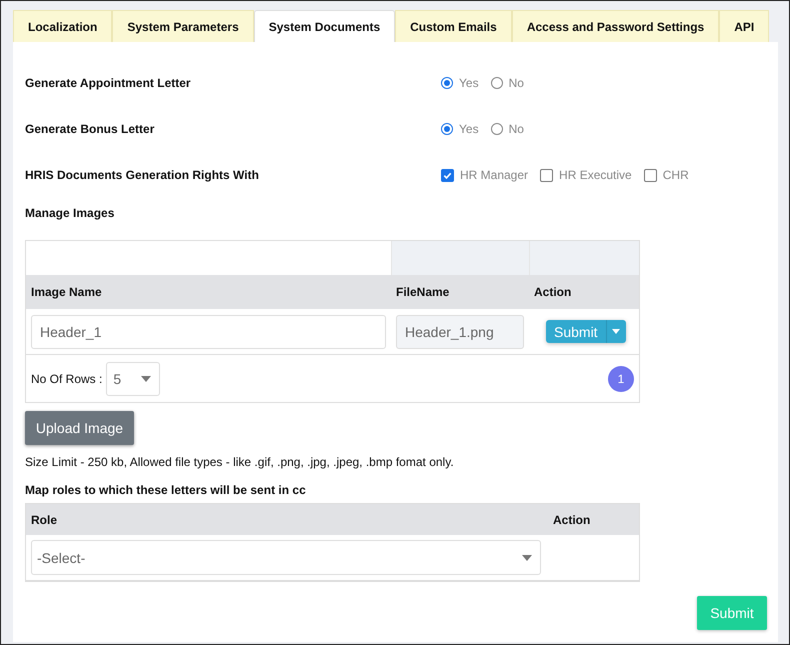 This screenshot has height=645, width=790. What do you see at coordinates (423, 292) in the screenshot?
I see `column-header: FileName` at bounding box center [423, 292].